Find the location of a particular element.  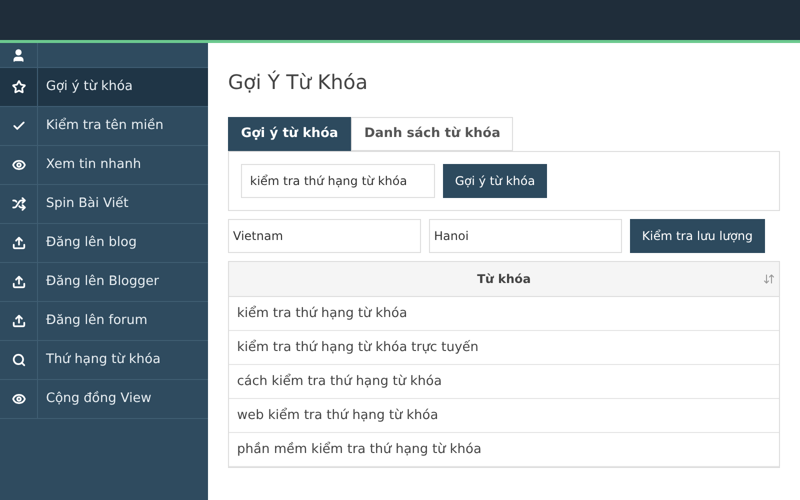

table-cell-text: web kiểm tra thứ hạng từ khóa is located at coordinates (337, 415).